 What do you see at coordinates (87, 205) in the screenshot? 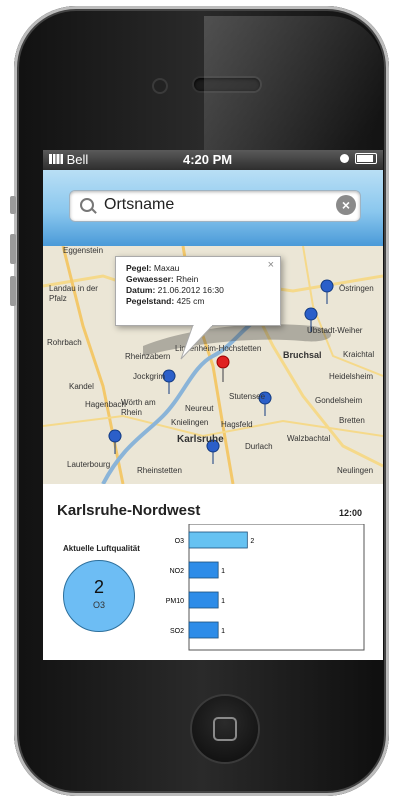
I see `search-icon` at bounding box center [87, 205].